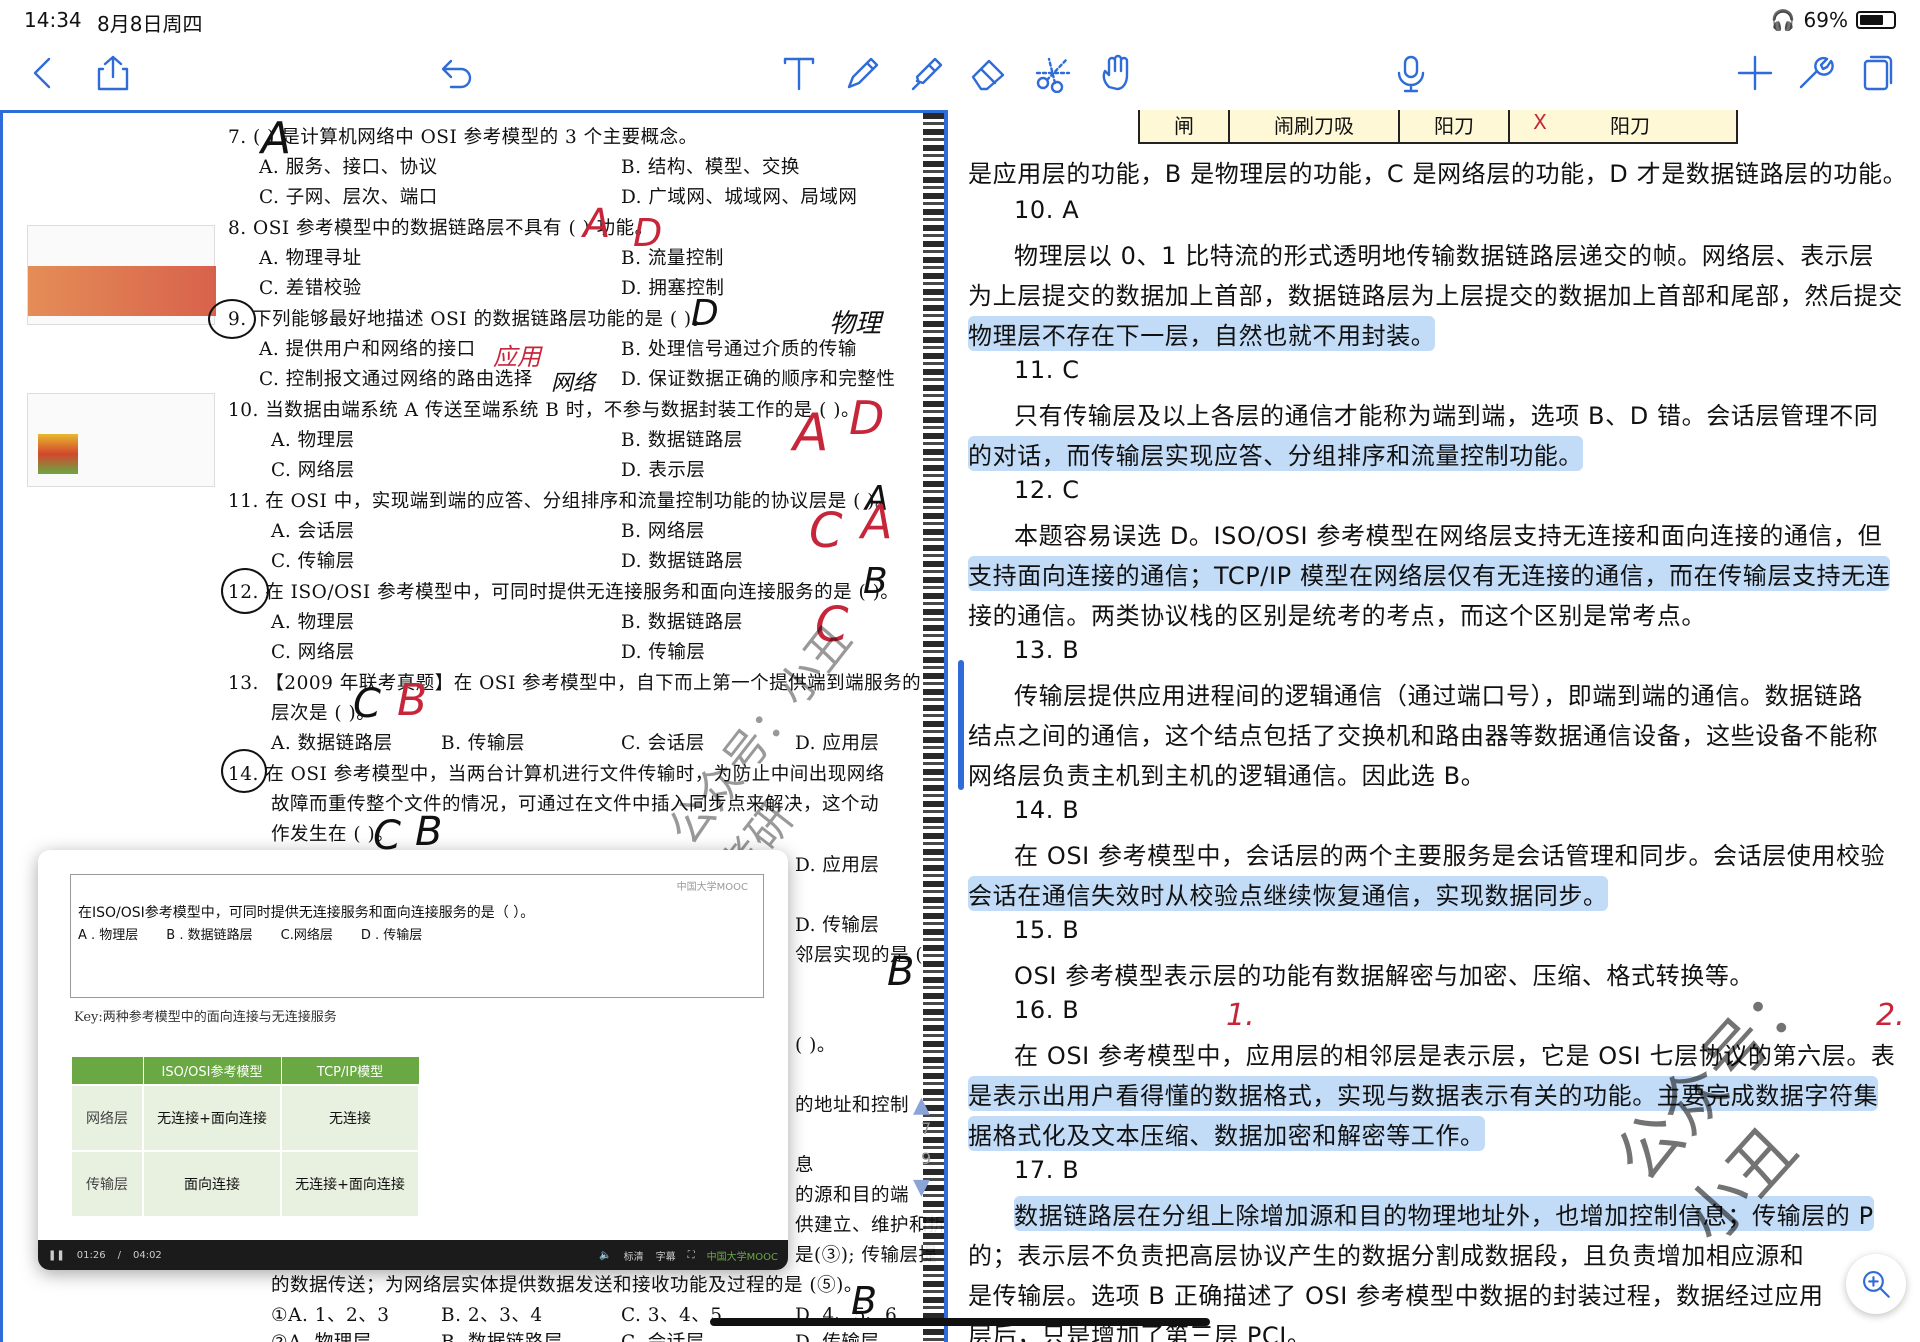 This screenshot has width=1920, height=1342. I want to click on answer-number: 16. B, so click(1047, 1010).